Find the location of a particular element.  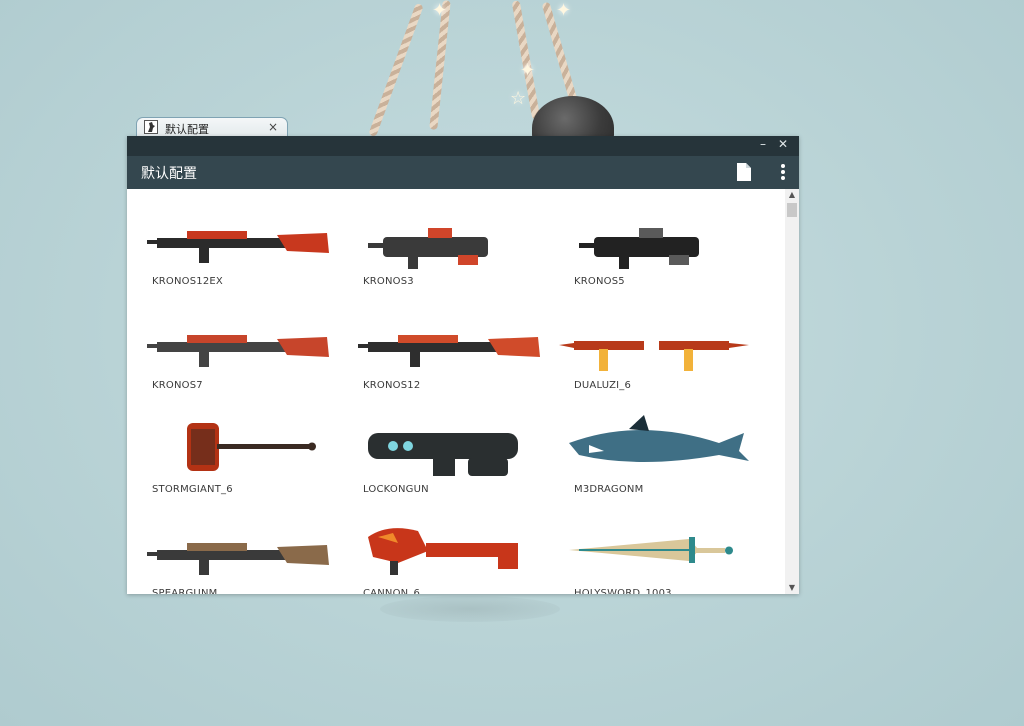

minimize-button: – is located at coordinates (763, 144).